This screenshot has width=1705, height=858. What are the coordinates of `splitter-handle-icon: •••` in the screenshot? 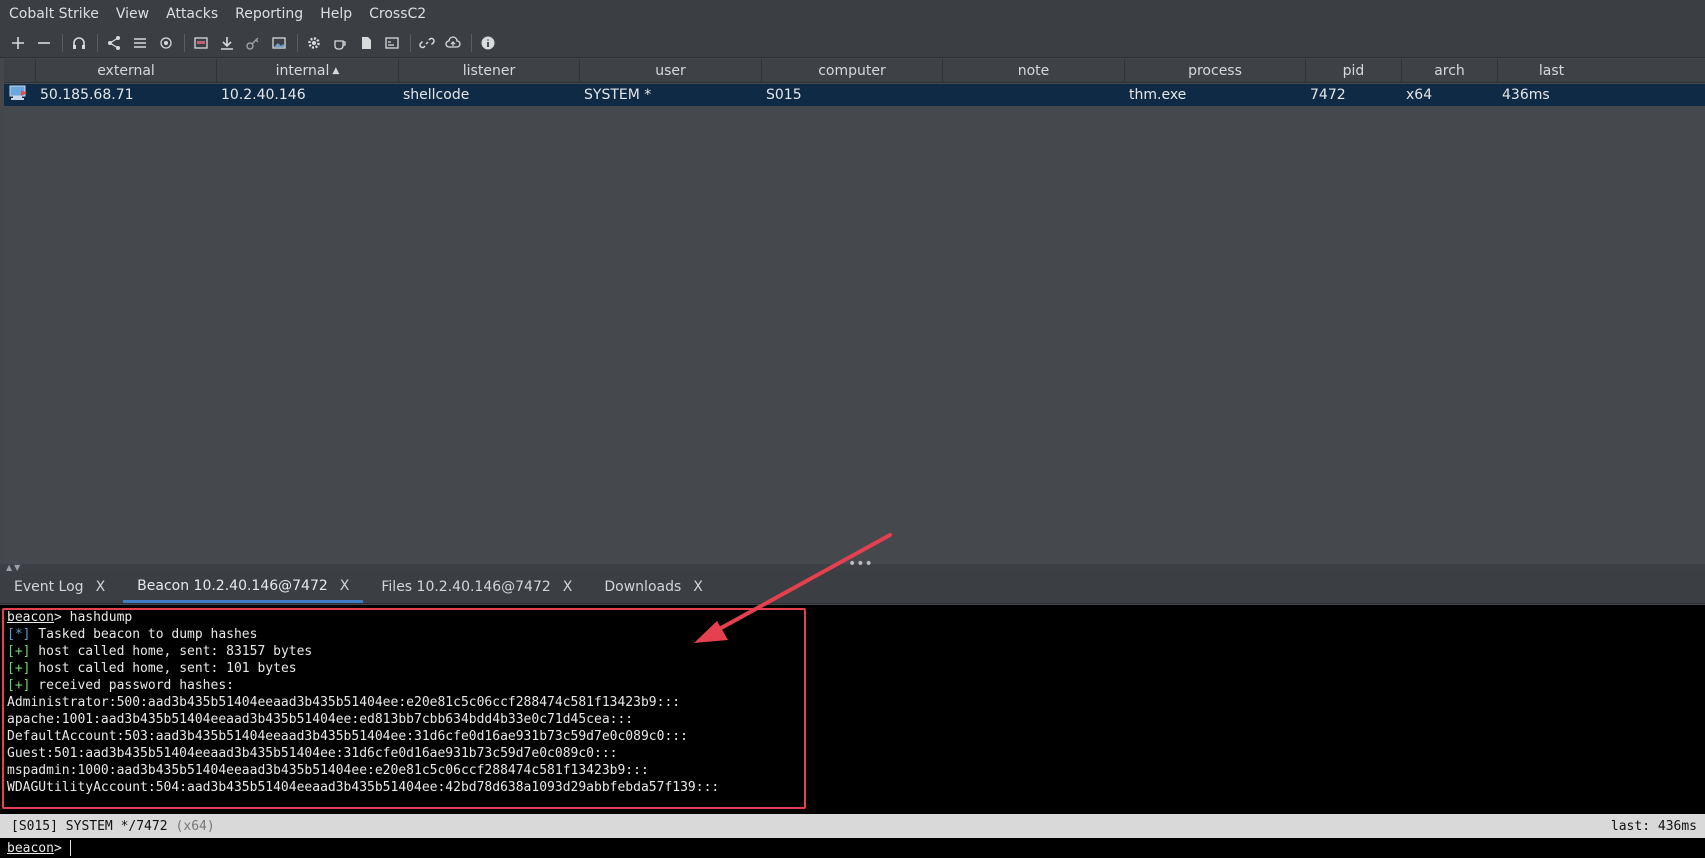 It's located at (860, 564).